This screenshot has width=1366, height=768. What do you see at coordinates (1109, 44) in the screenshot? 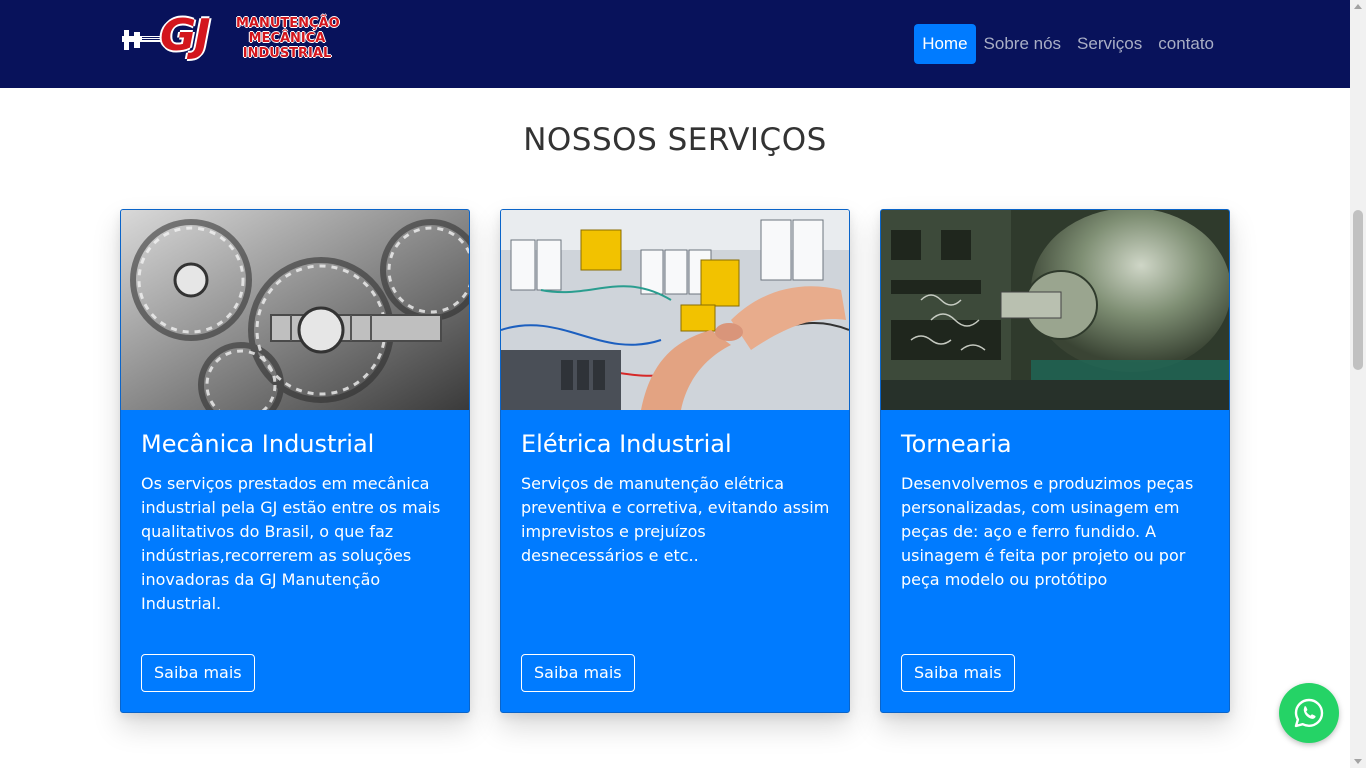
I see `nav-servicos: Serviços` at bounding box center [1109, 44].